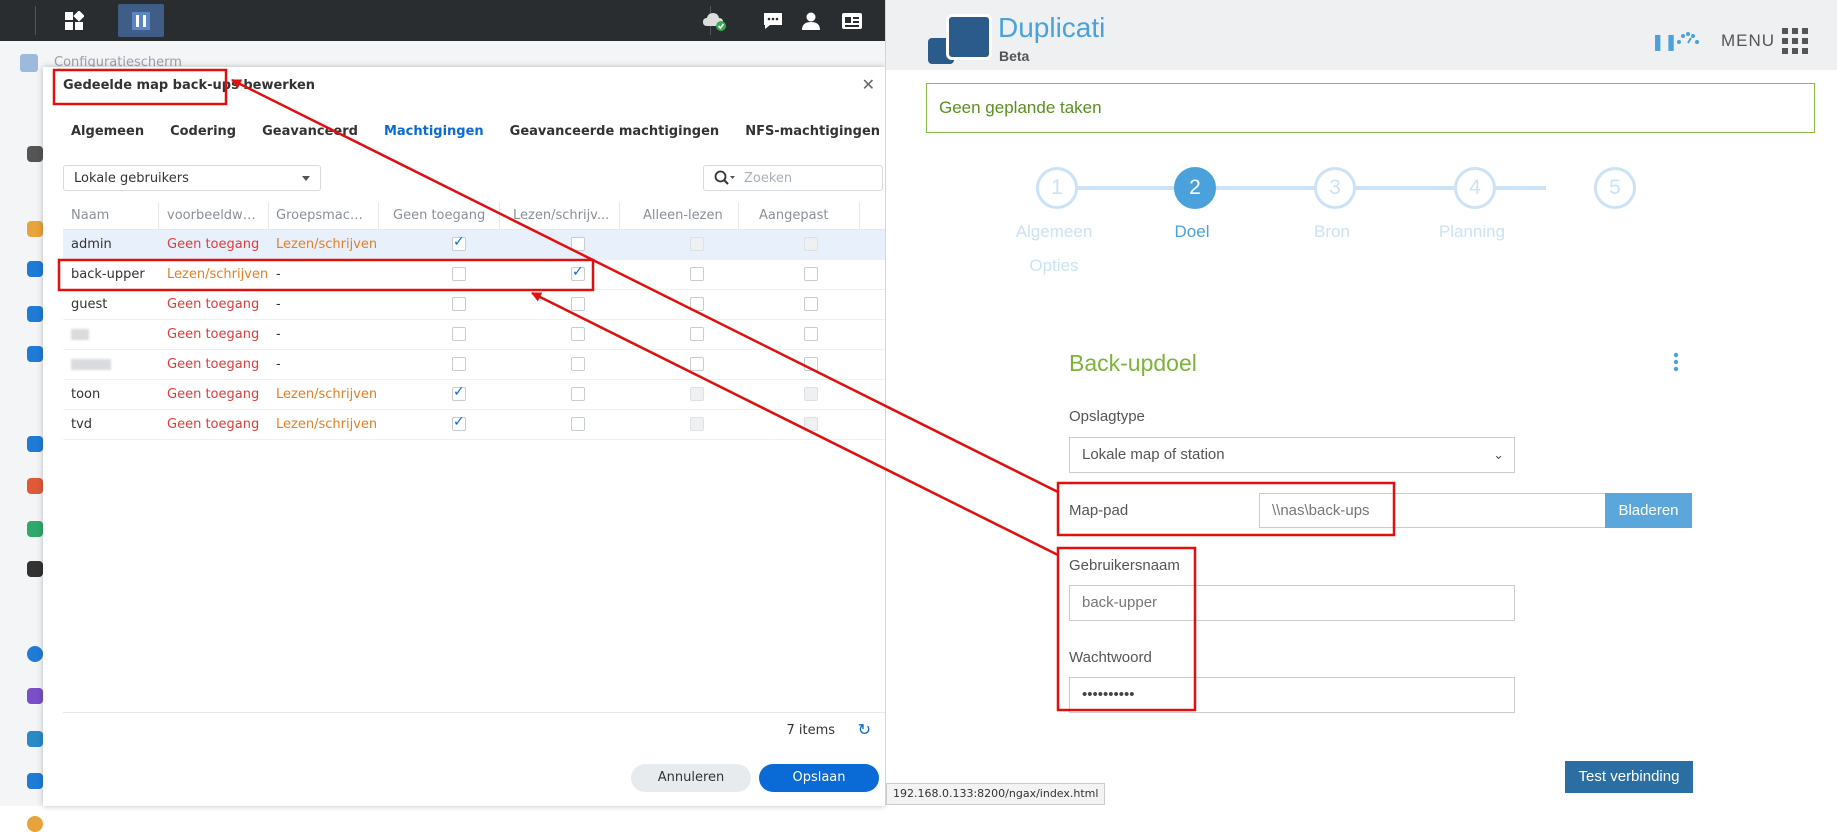 Image resolution: width=1837 pixels, height=832 pixels. Describe the element at coordinates (474, 245) in the screenshot. I see `table-row: admin Geen toegang Lezen/schrijven` at that location.